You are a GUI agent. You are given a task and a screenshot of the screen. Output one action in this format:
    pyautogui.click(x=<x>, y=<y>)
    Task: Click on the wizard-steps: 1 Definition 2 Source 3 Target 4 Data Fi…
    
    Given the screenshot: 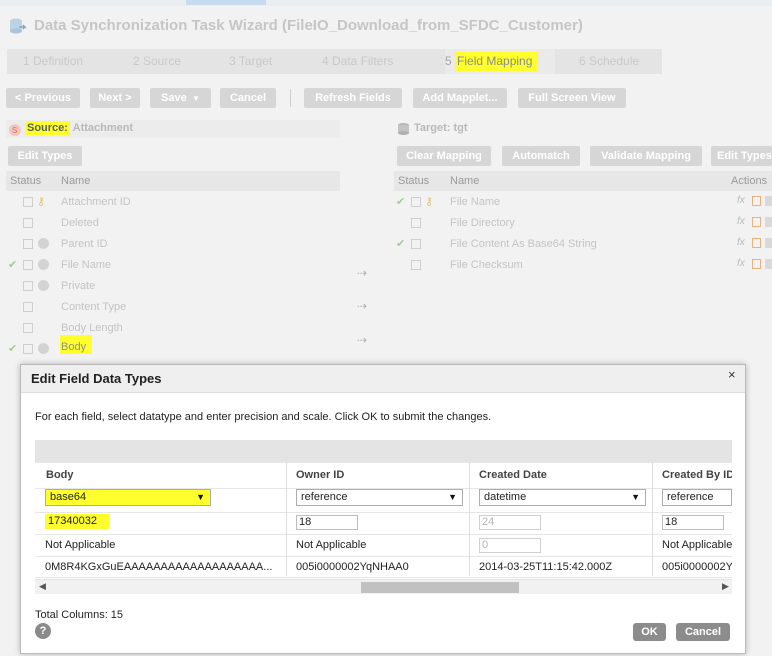 What is the action you would take?
    pyautogui.click(x=334, y=61)
    